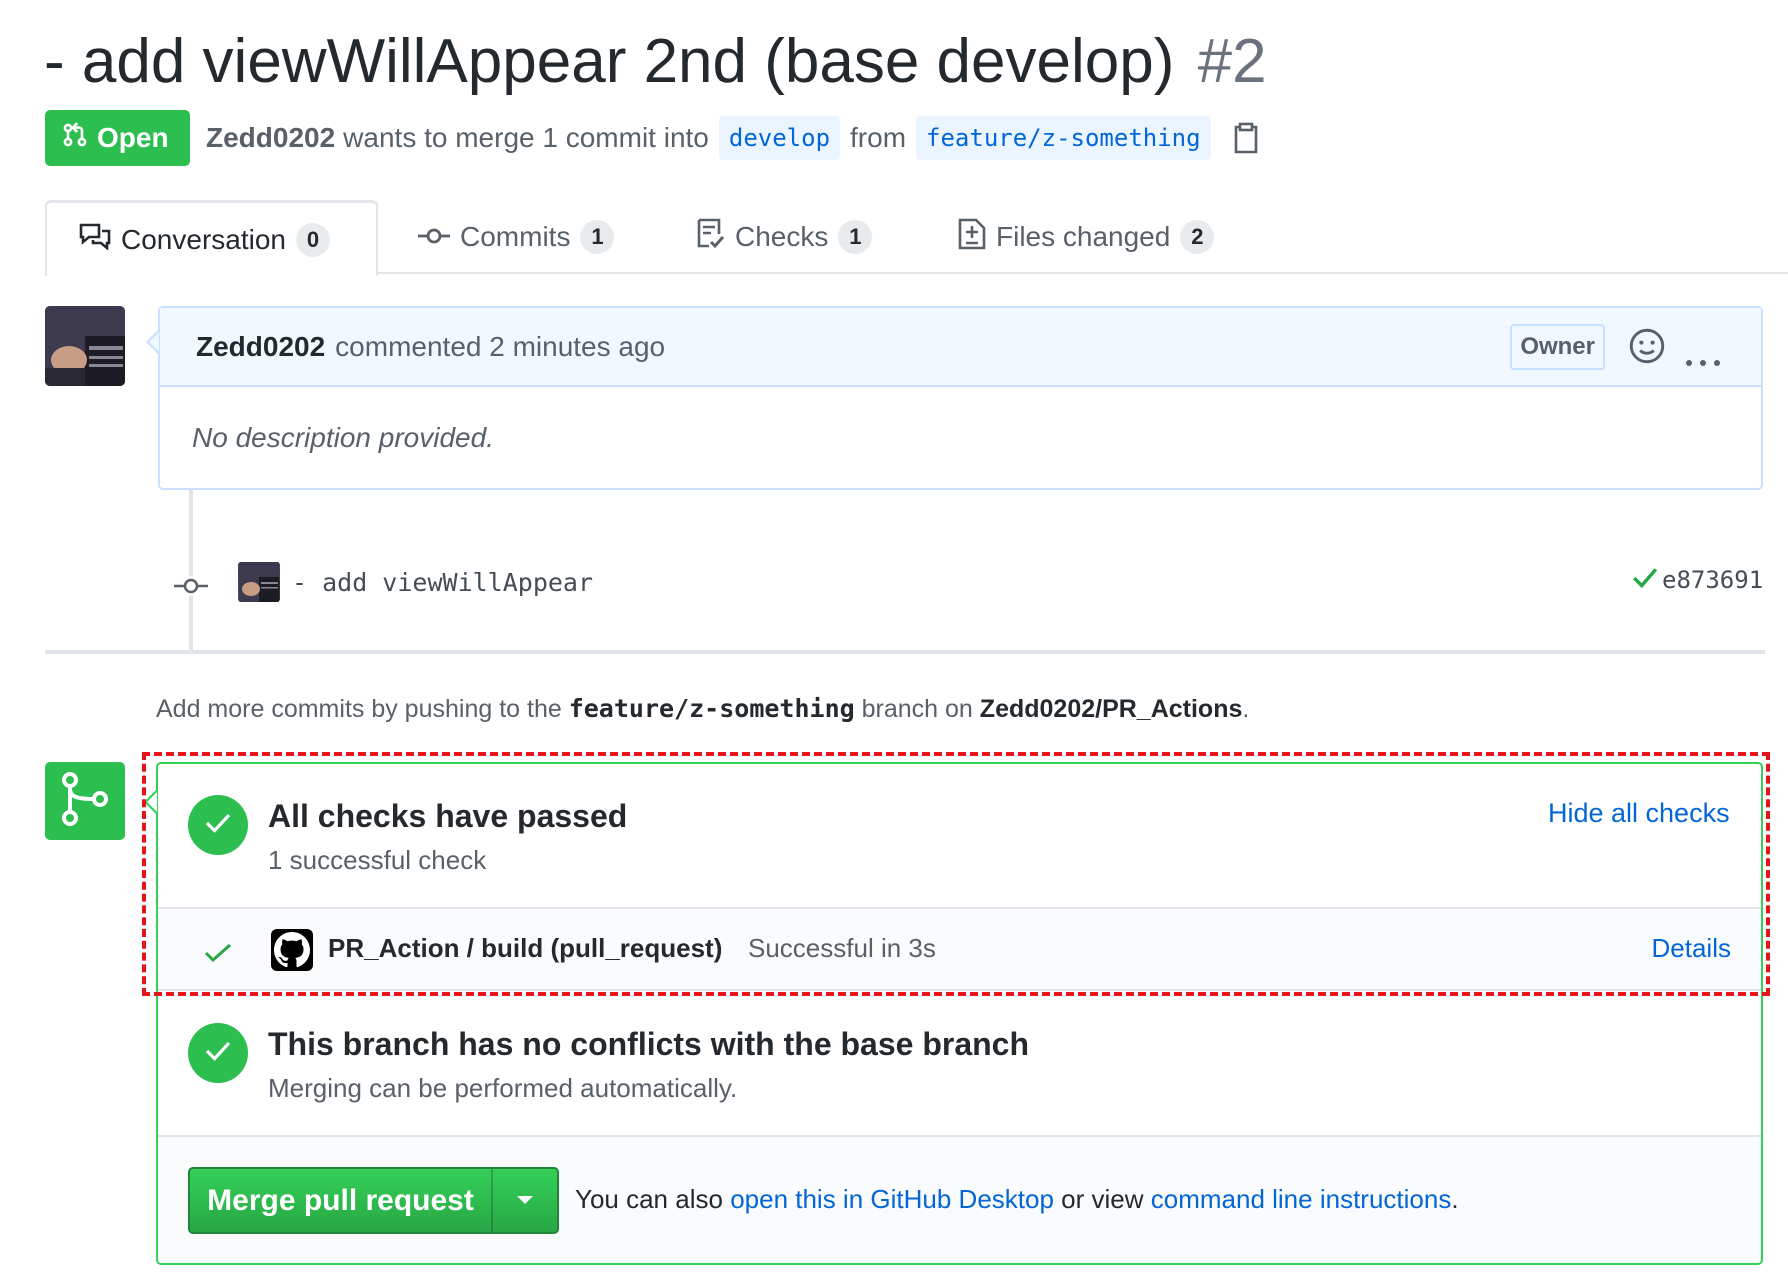 This screenshot has width=1788, height=1288. Describe the element at coordinates (1639, 813) in the screenshot. I see `hide-all-checks-link: Hide all checks` at that location.